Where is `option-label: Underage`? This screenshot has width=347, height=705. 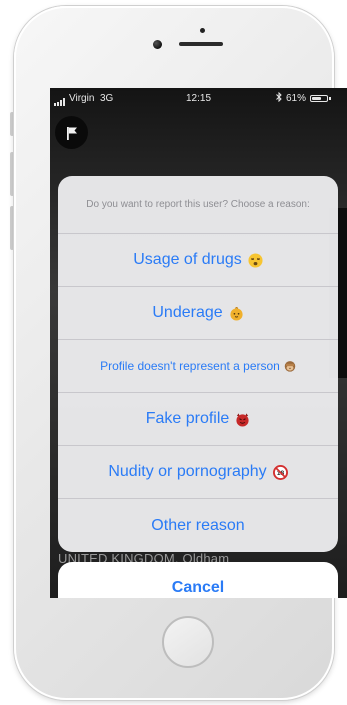
option-label: Underage is located at coordinates (187, 312).